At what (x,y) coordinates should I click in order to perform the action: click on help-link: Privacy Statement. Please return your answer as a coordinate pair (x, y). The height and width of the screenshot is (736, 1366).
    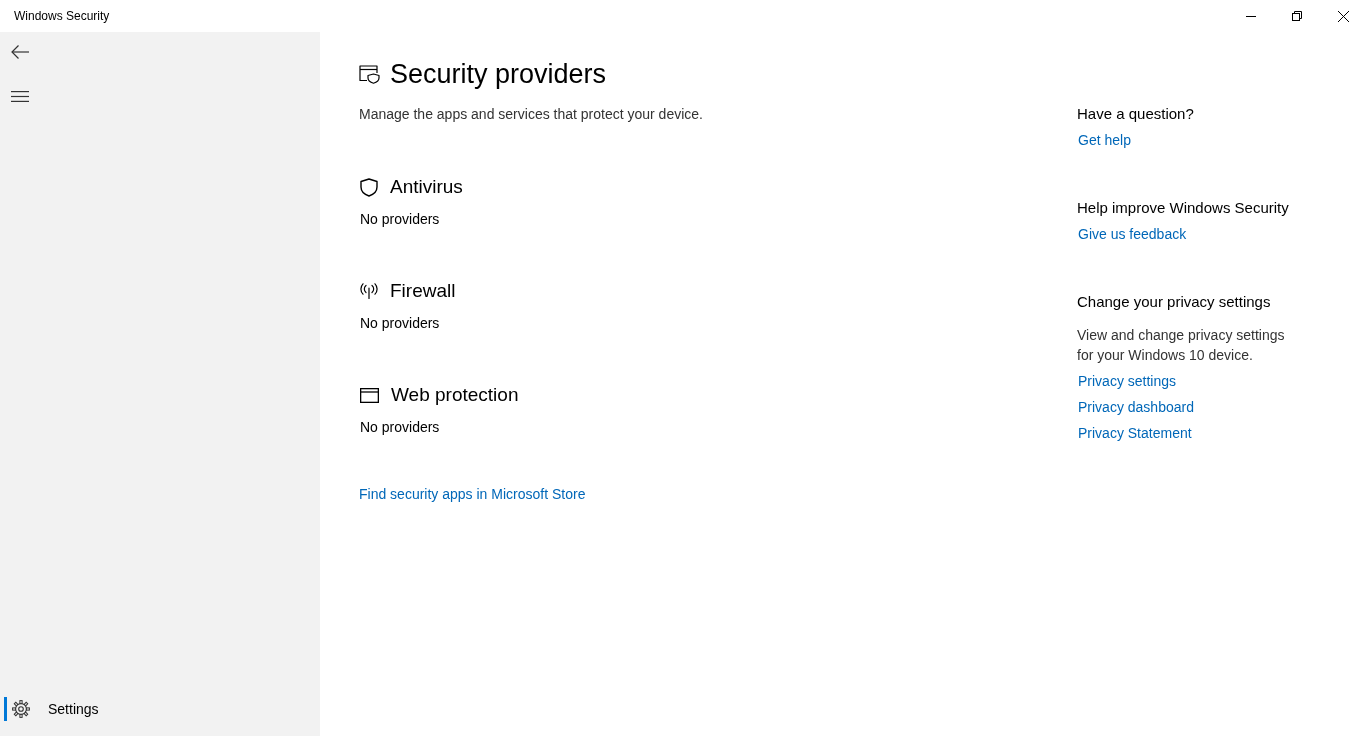
    Looking at the image, I should click on (1135, 433).